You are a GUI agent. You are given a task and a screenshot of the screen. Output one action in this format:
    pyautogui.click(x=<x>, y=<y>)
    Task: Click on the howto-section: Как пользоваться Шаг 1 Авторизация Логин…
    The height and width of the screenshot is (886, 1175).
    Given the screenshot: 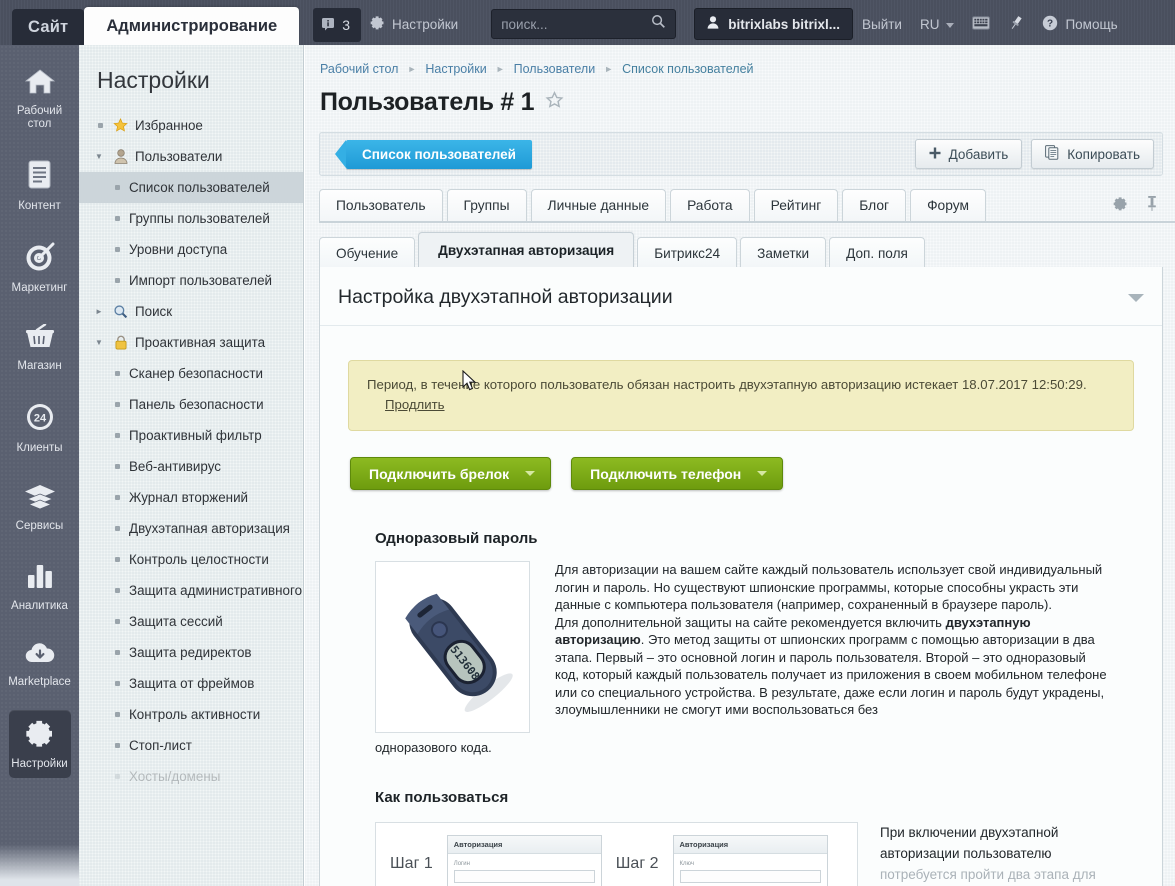 What is the action you would take?
    pyautogui.click(x=768, y=837)
    